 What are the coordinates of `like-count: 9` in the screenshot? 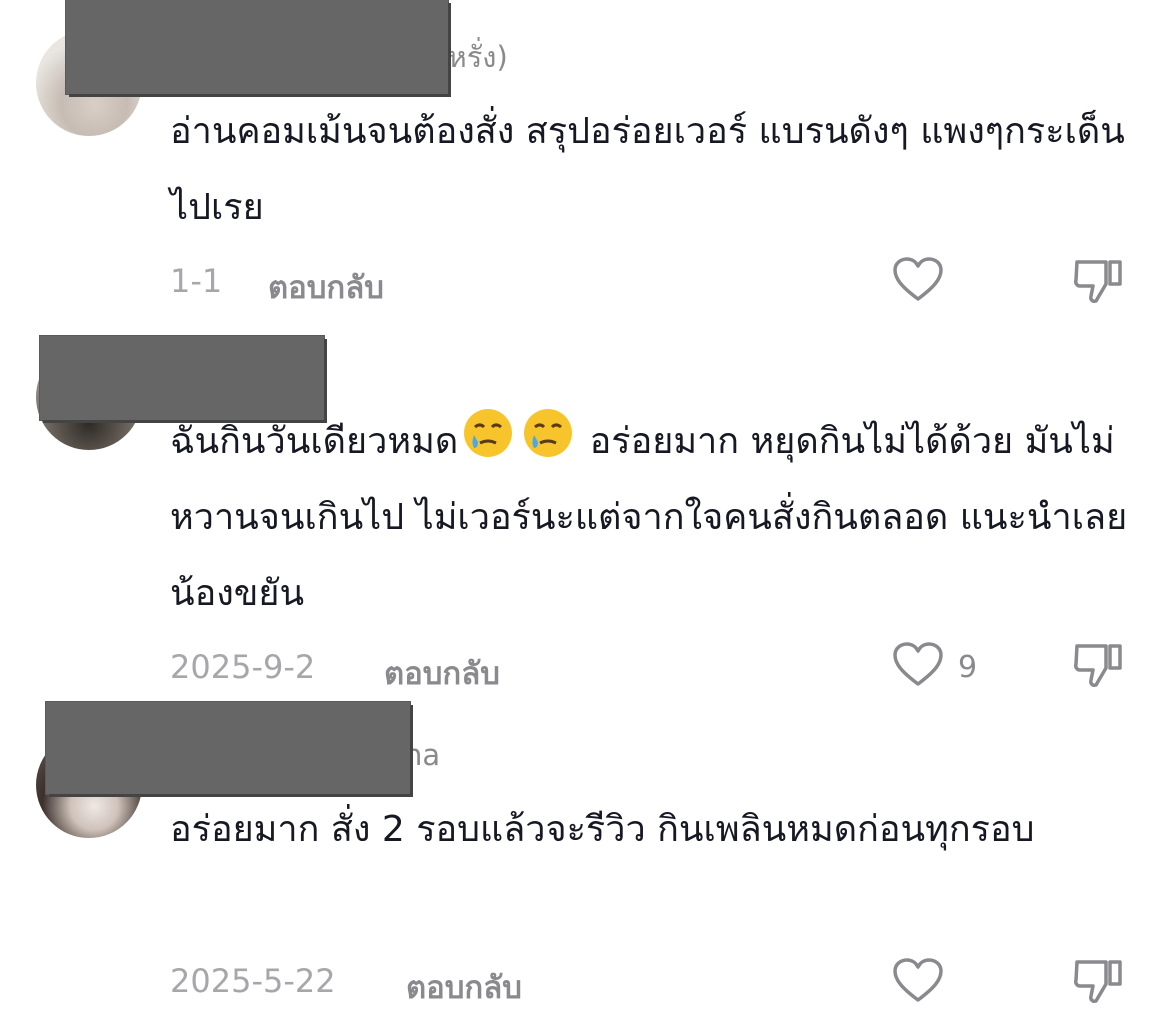 It's located at (968, 667).